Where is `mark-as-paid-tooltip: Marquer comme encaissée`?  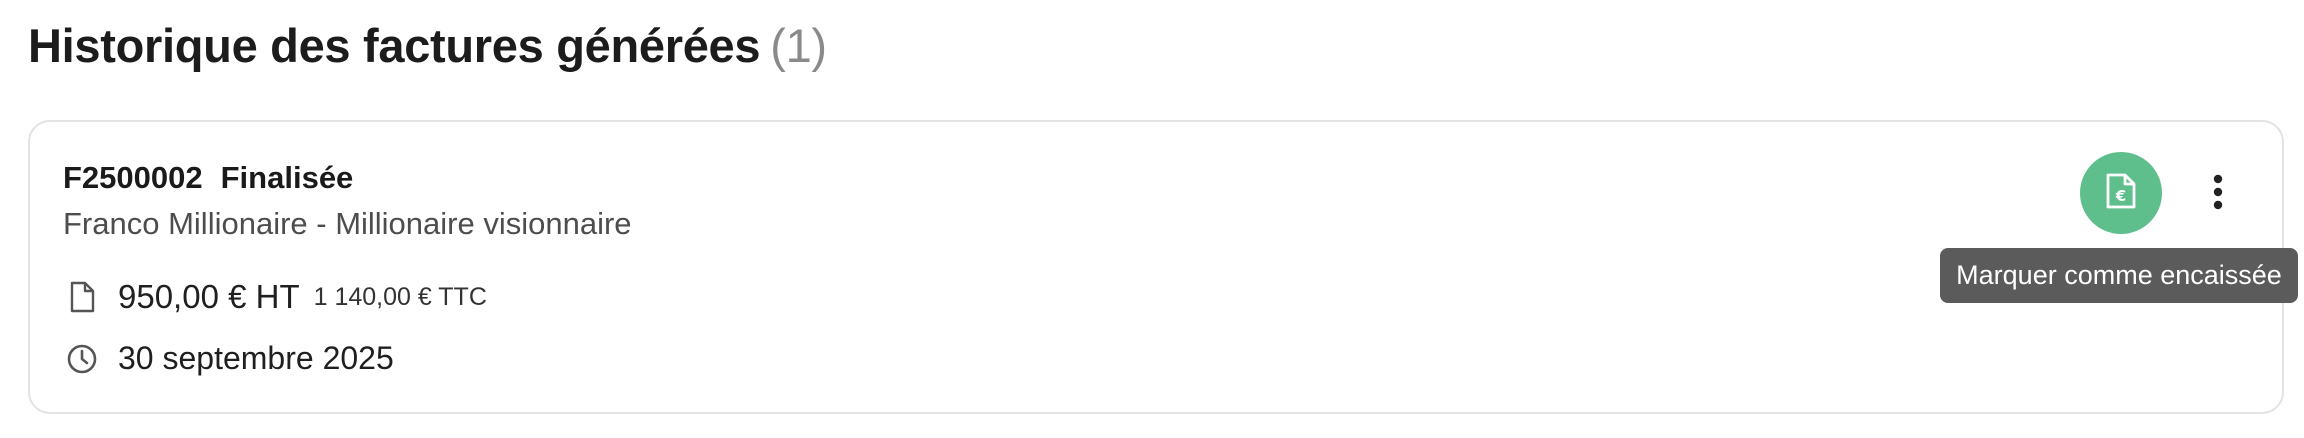 mark-as-paid-tooltip: Marquer comme encaissée is located at coordinates (2119, 275).